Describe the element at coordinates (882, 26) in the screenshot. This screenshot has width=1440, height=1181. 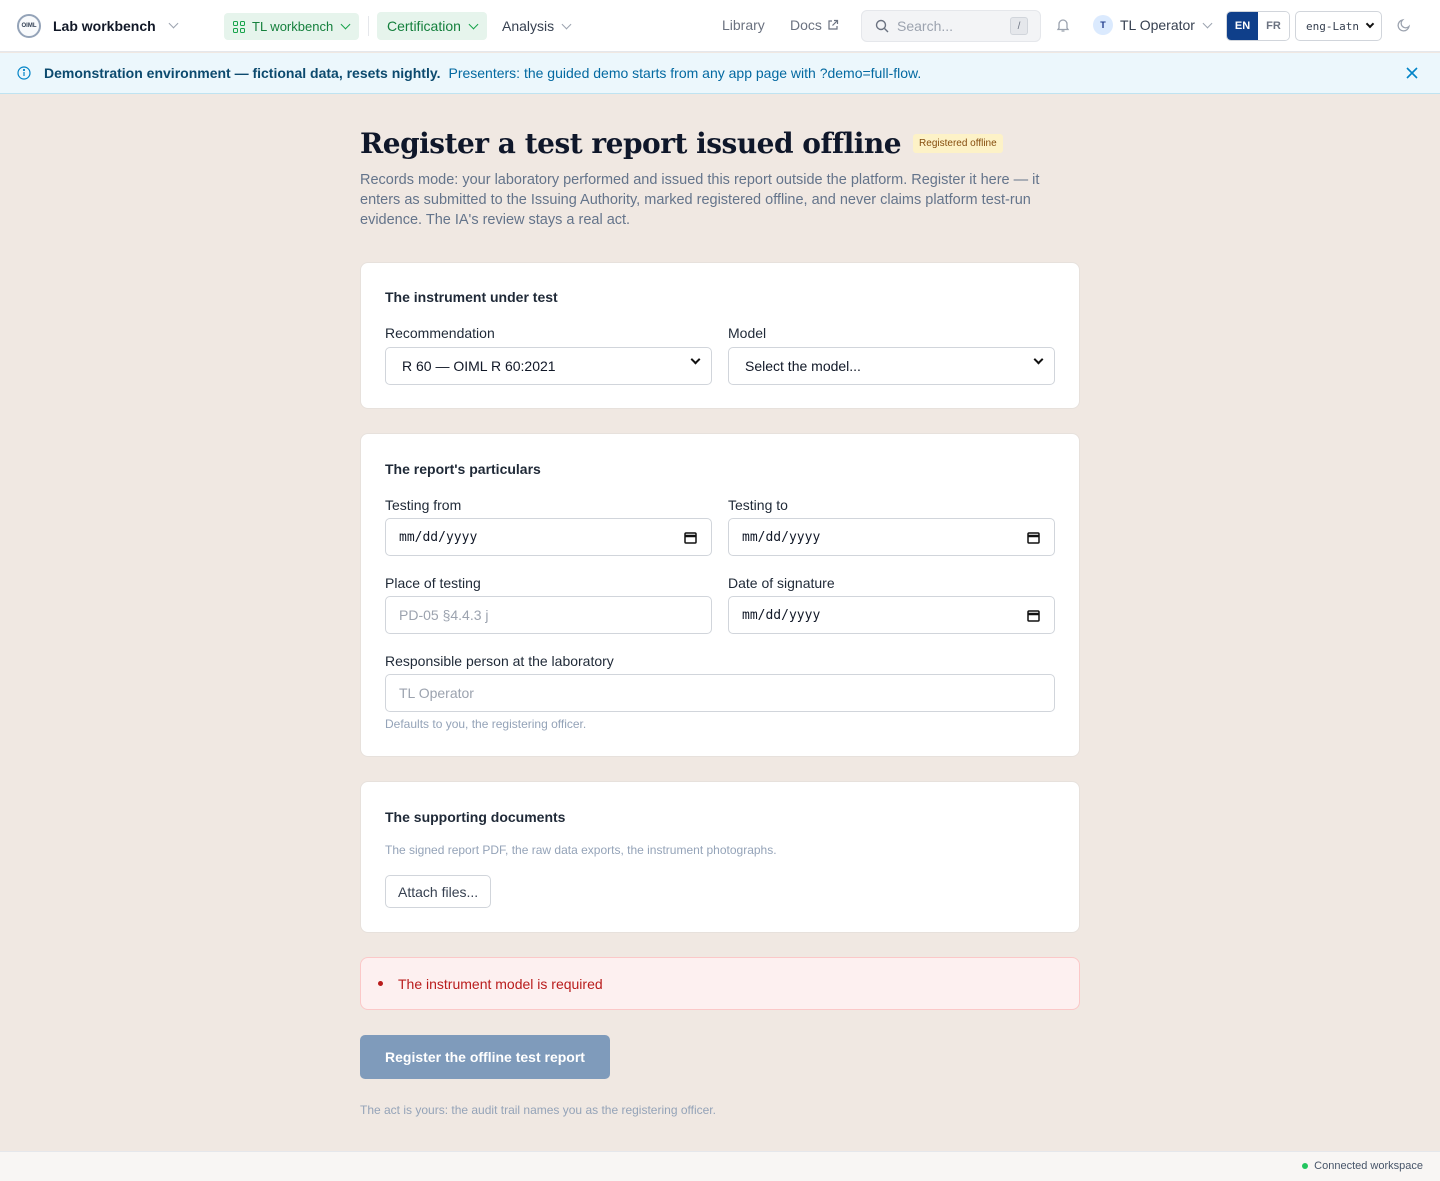
I see `search-icon` at that location.